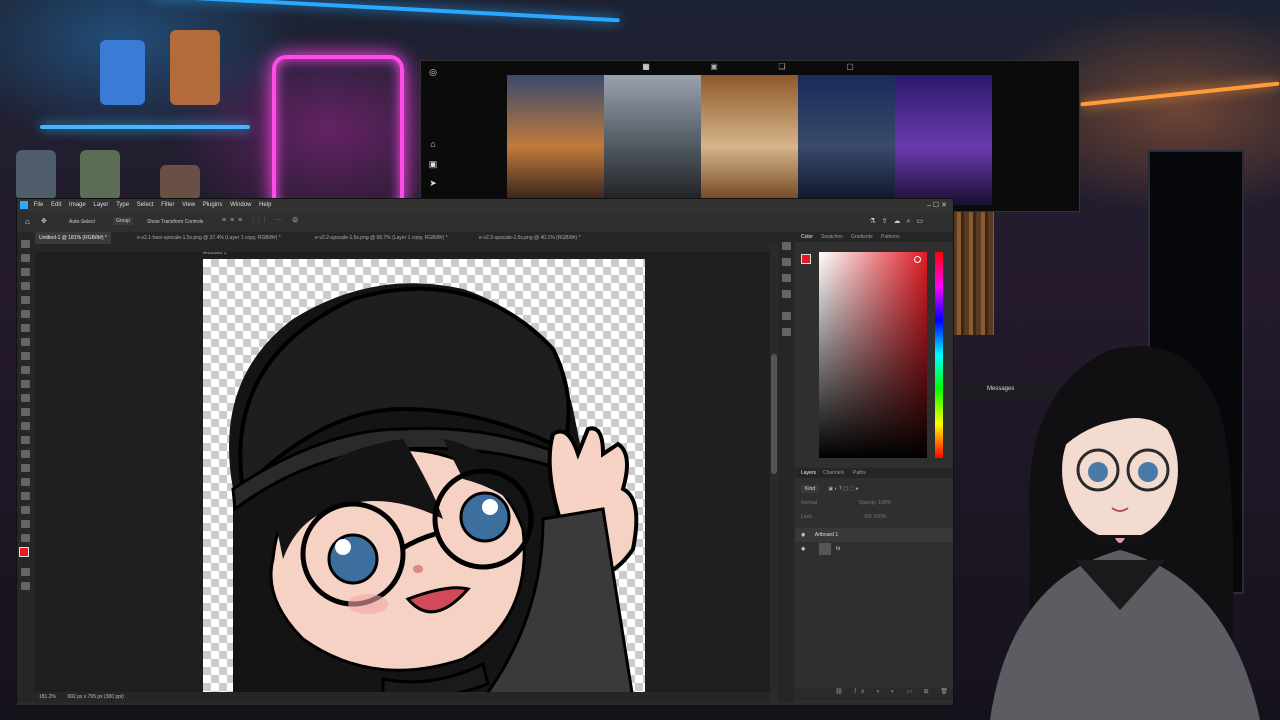 The width and height of the screenshot is (1280, 720). What do you see at coordinates (890, 237) in the screenshot?
I see `tab-patterns: Patterns` at bounding box center [890, 237].